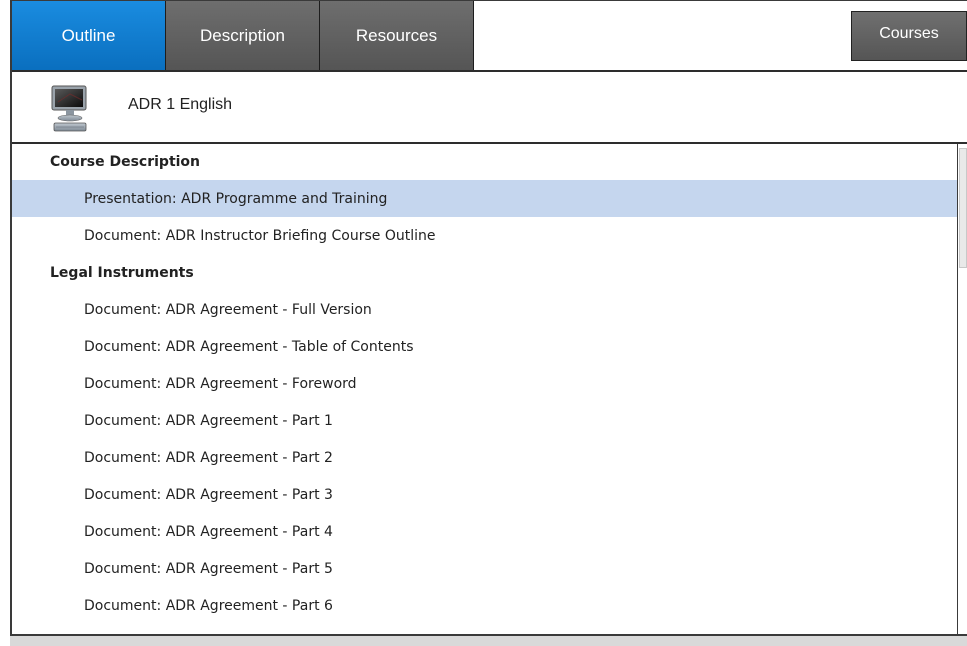  What do you see at coordinates (122, 272) in the screenshot?
I see `section-header: Legal Instruments` at bounding box center [122, 272].